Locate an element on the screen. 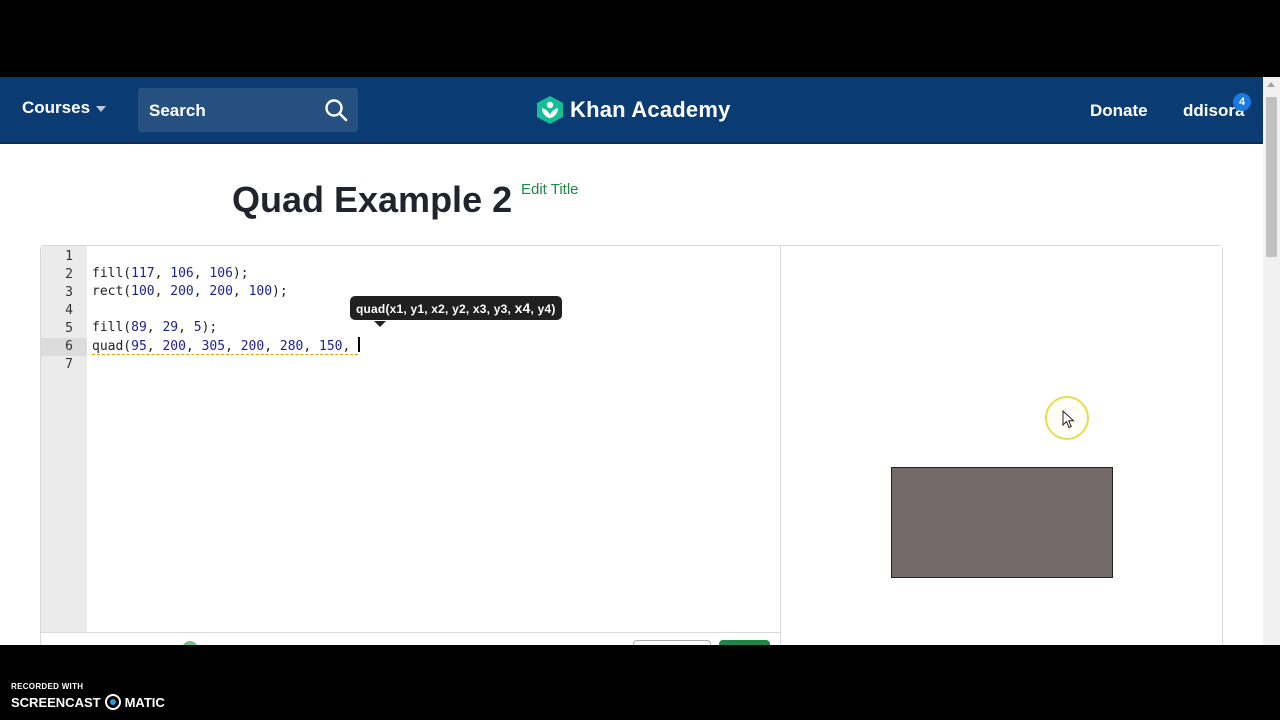  parameter-hint-tooltip: quad(x1, y1, x2, y2, x3, y3, x4, y4) is located at coordinates (456, 308).